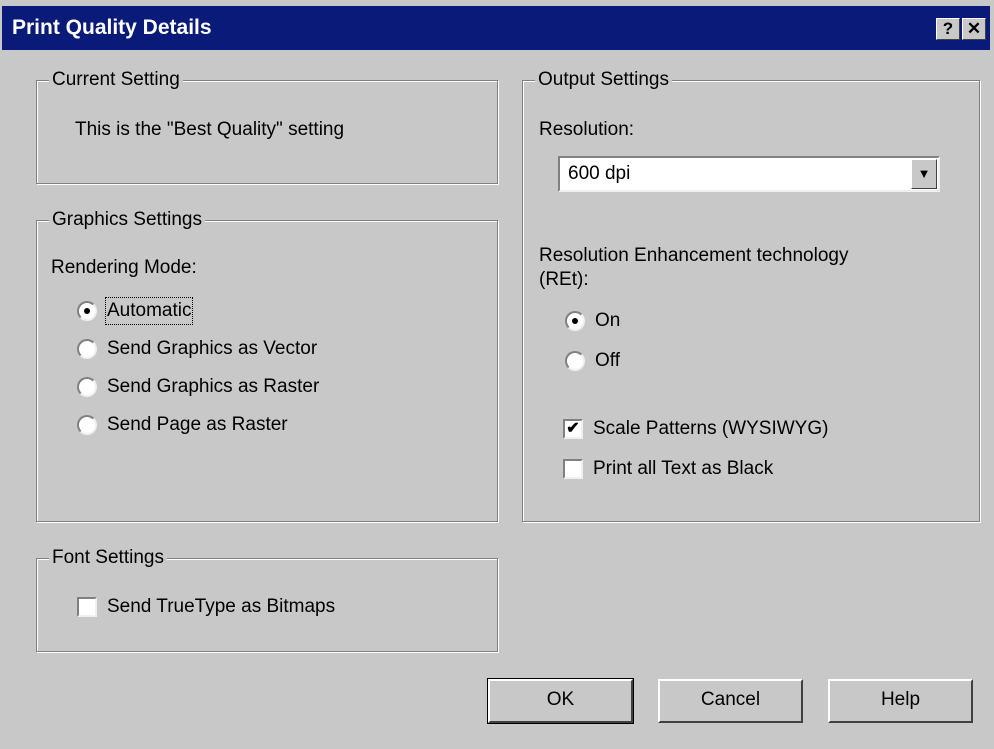 This screenshot has height=749, width=994. I want to click on ok-button: OK, so click(560, 701).